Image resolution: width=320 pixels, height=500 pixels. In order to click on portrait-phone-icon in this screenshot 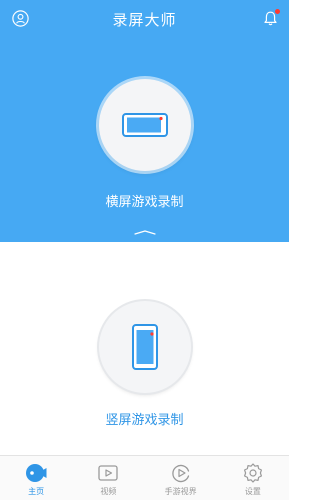, I will do `click(145, 347)`.